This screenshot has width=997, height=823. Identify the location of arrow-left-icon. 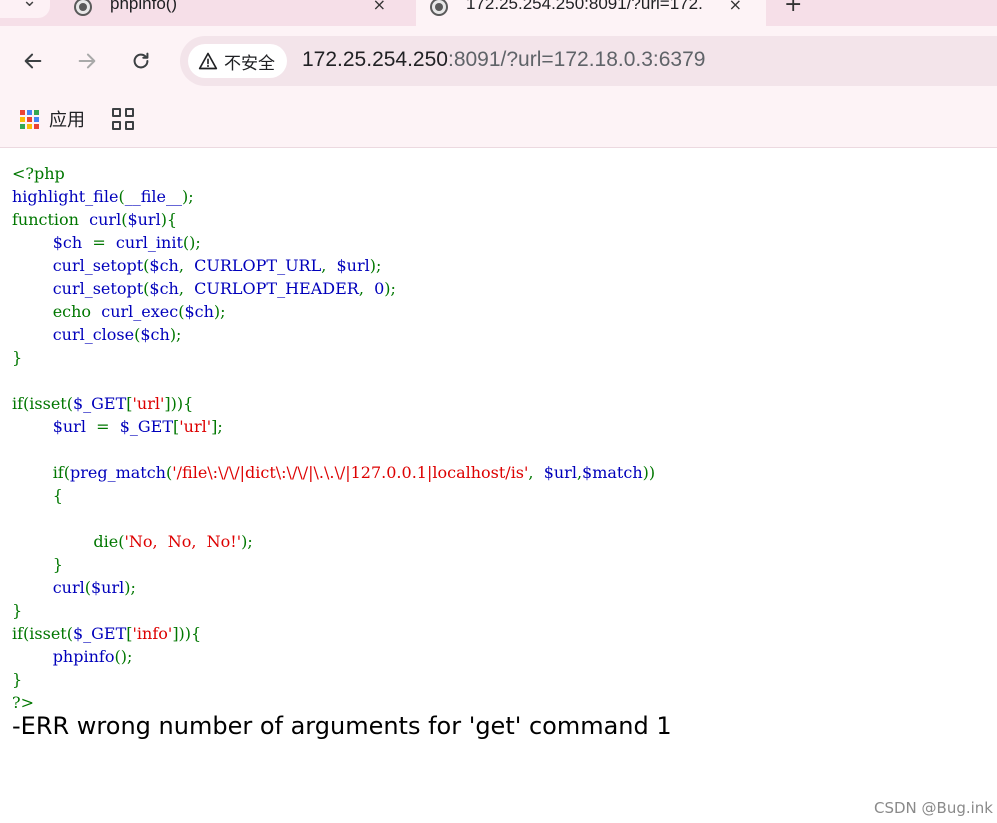
(33, 61).